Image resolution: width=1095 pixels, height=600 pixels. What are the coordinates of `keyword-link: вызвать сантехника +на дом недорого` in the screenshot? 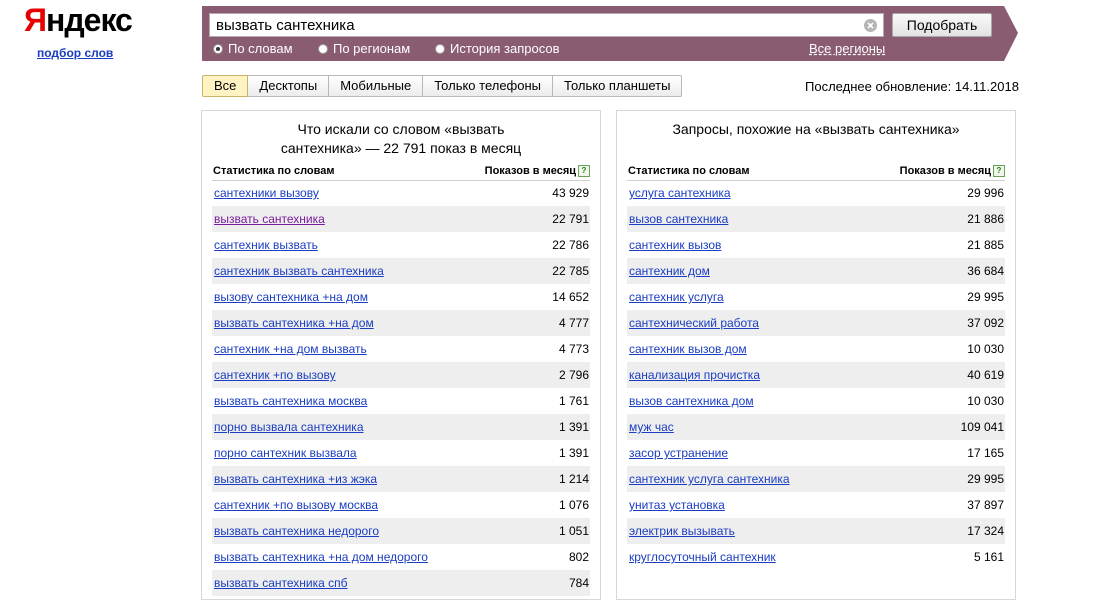 It's located at (321, 557).